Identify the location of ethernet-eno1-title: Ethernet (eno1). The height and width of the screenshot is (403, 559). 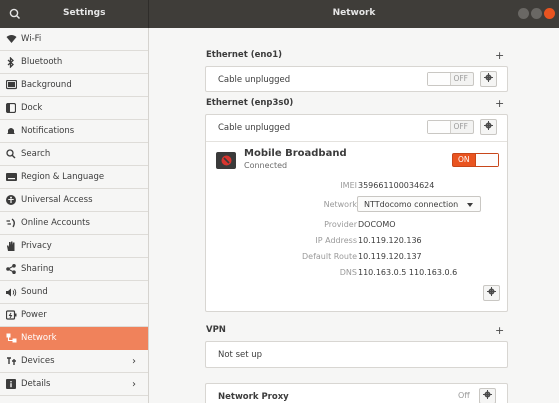
(244, 55).